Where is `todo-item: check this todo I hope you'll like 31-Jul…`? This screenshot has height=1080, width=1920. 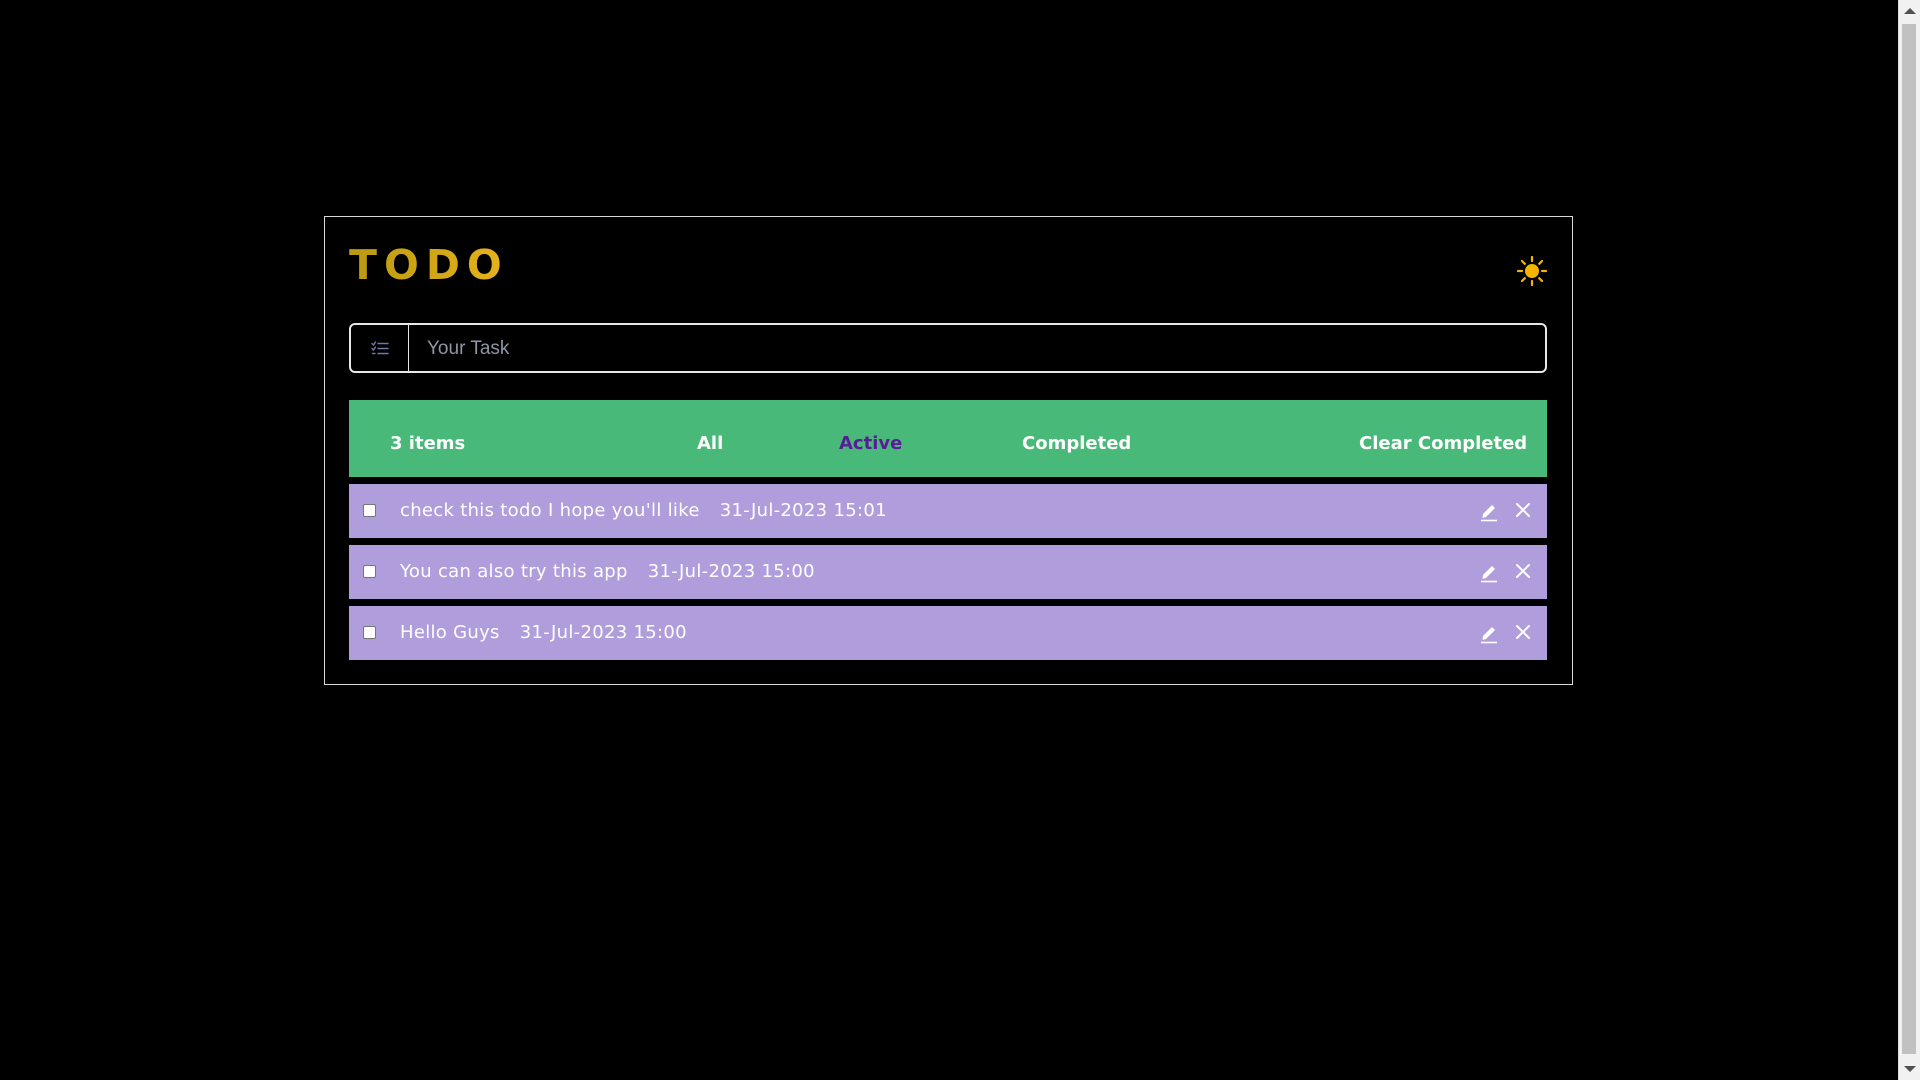
todo-item: check this todo I hope you'll like 31-Jul… is located at coordinates (948, 511).